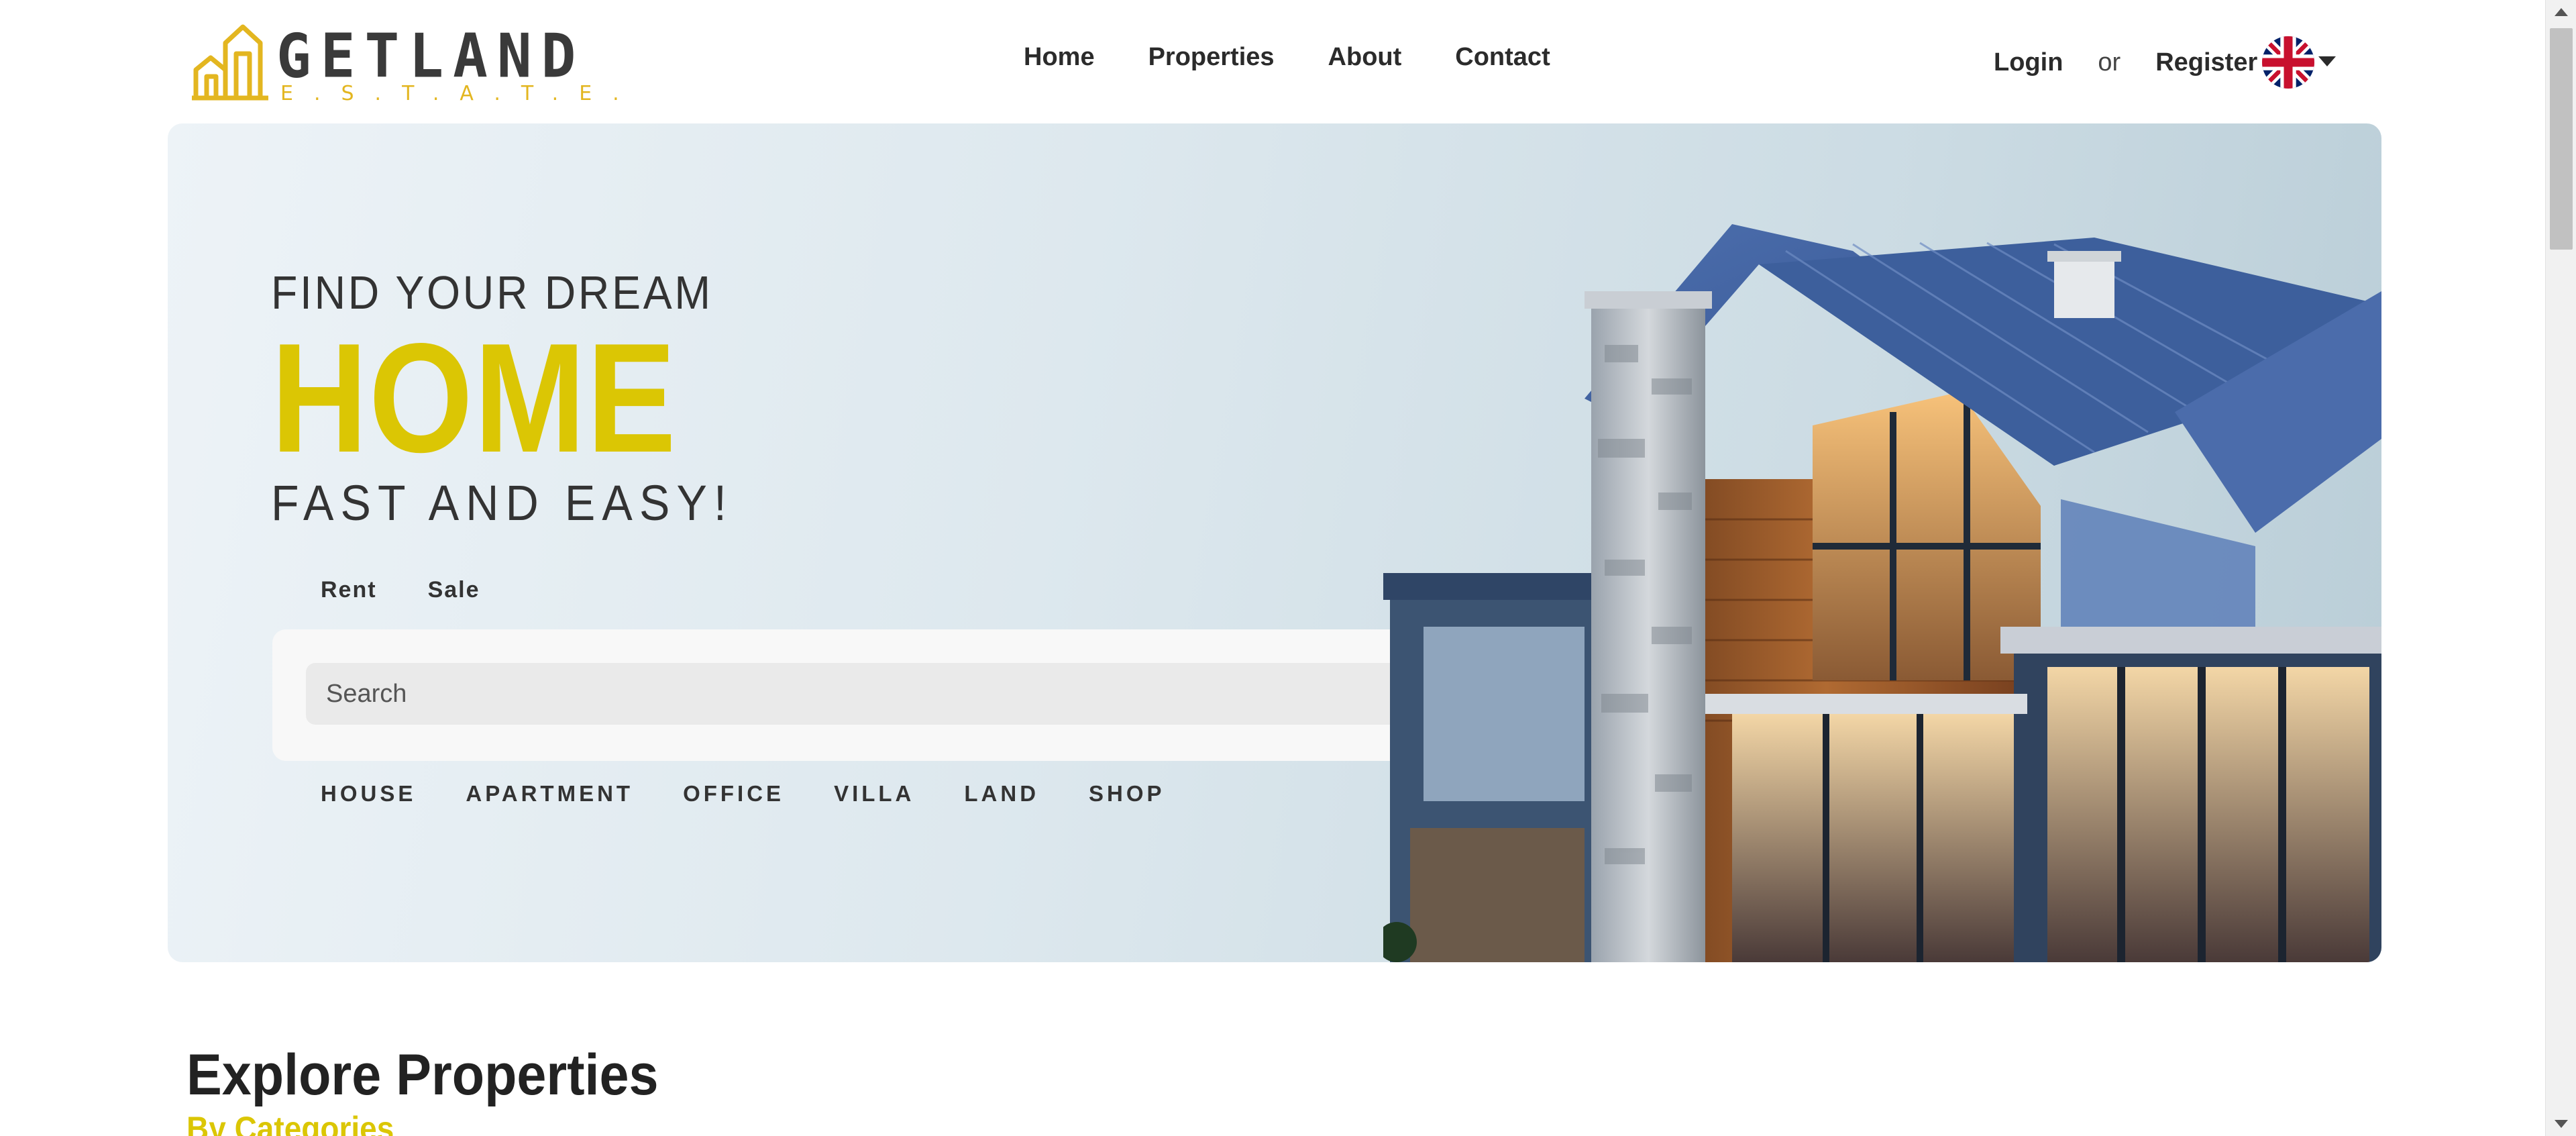 The height and width of the screenshot is (1136, 2576). Describe the element at coordinates (290, 1123) in the screenshot. I see `explore-subtitle: By Categories` at that location.